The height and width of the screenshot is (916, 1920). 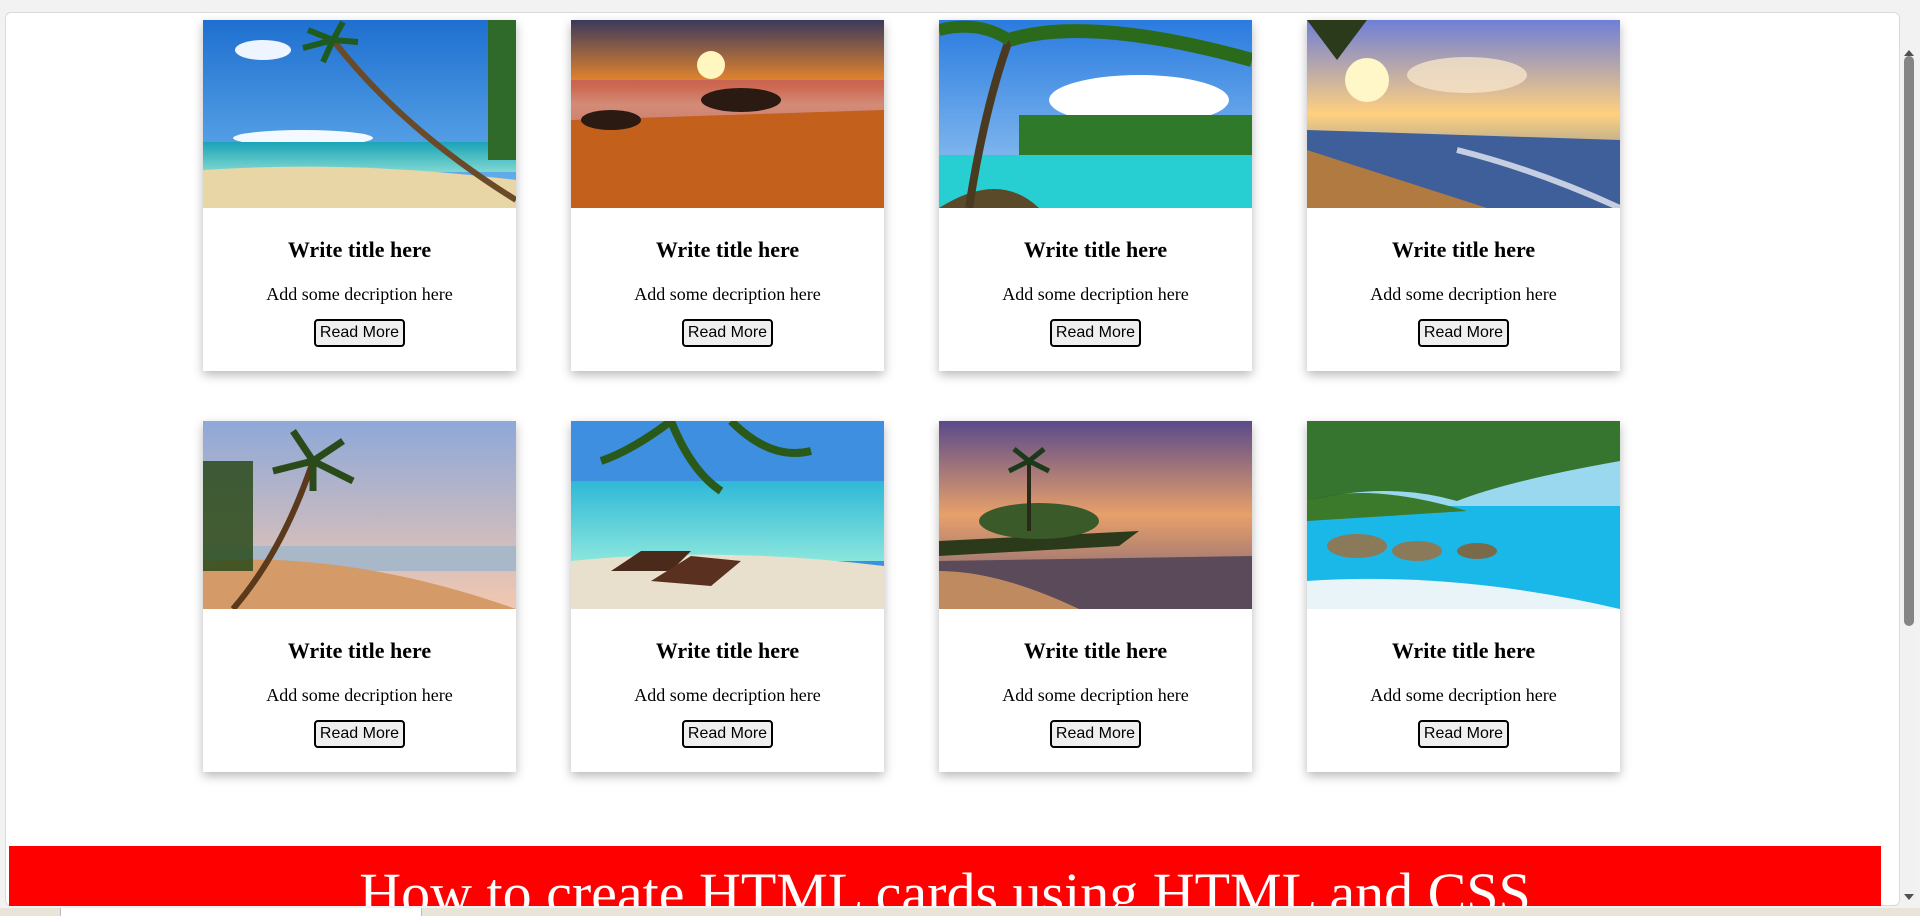 What do you see at coordinates (1095, 114) in the screenshot?
I see `card-image-tropical-lagoon` at bounding box center [1095, 114].